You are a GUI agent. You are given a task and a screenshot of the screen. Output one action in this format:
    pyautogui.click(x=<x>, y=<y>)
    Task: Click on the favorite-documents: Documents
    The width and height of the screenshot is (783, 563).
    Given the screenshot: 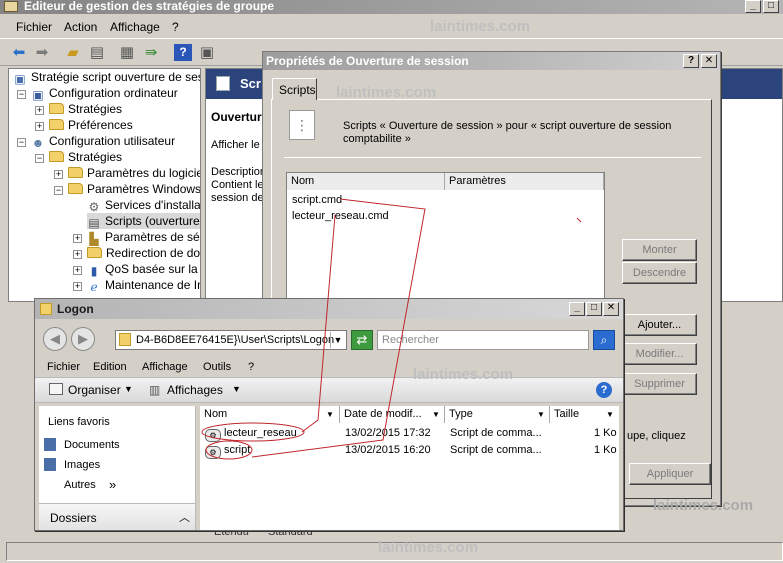 What is the action you would take?
    pyautogui.click(x=92, y=445)
    